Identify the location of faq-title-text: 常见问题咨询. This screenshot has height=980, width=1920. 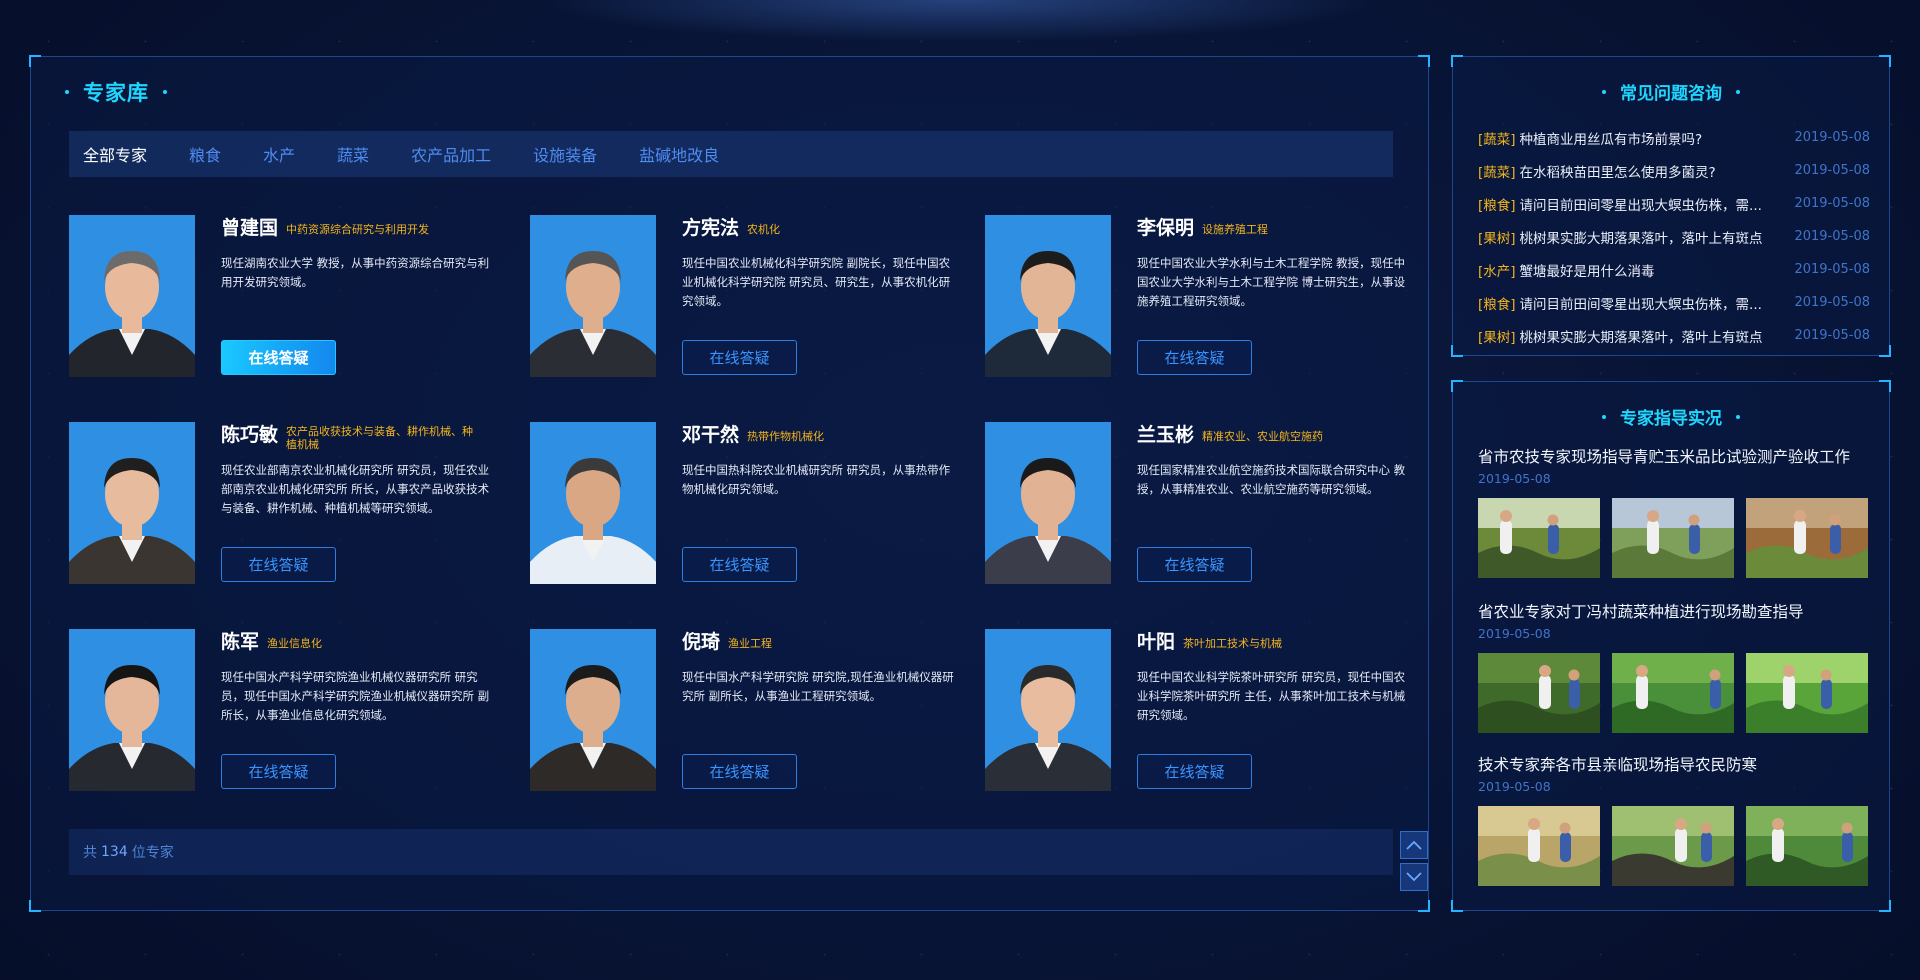
(1671, 94).